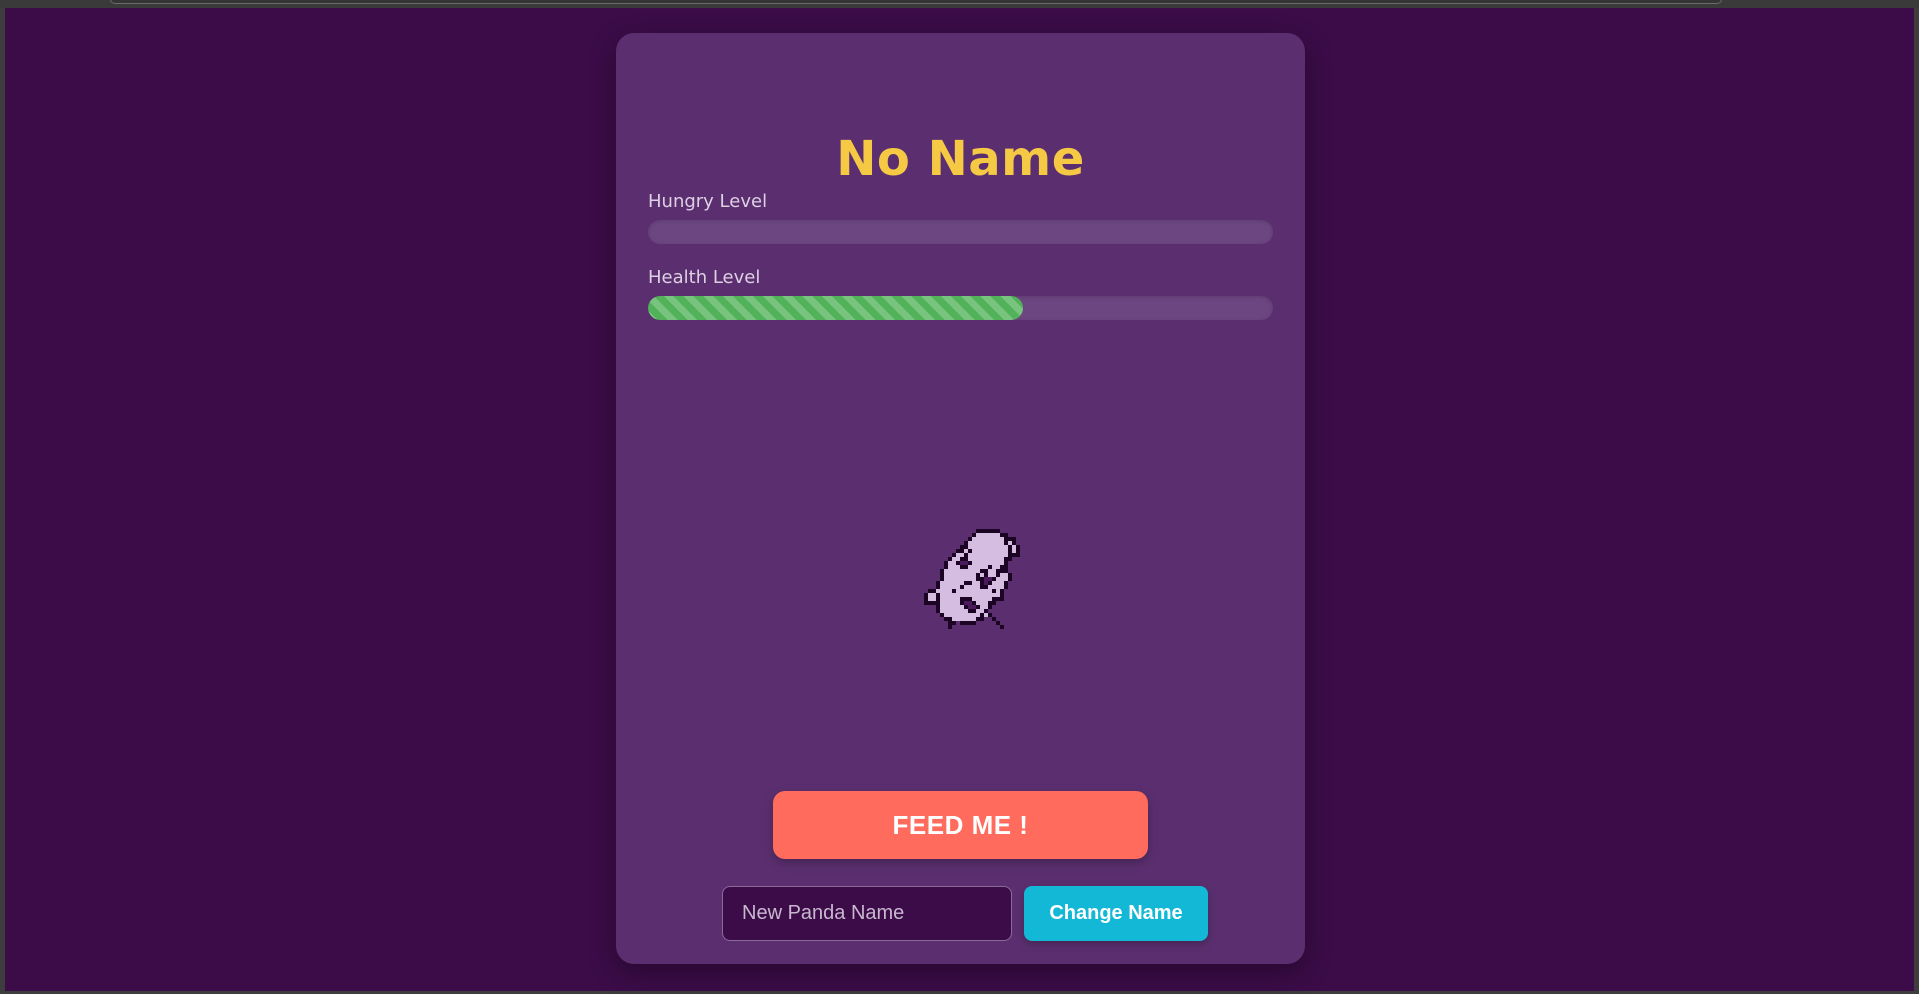  What do you see at coordinates (867, 913) in the screenshot?
I see `new-name-input` at bounding box center [867, 913].